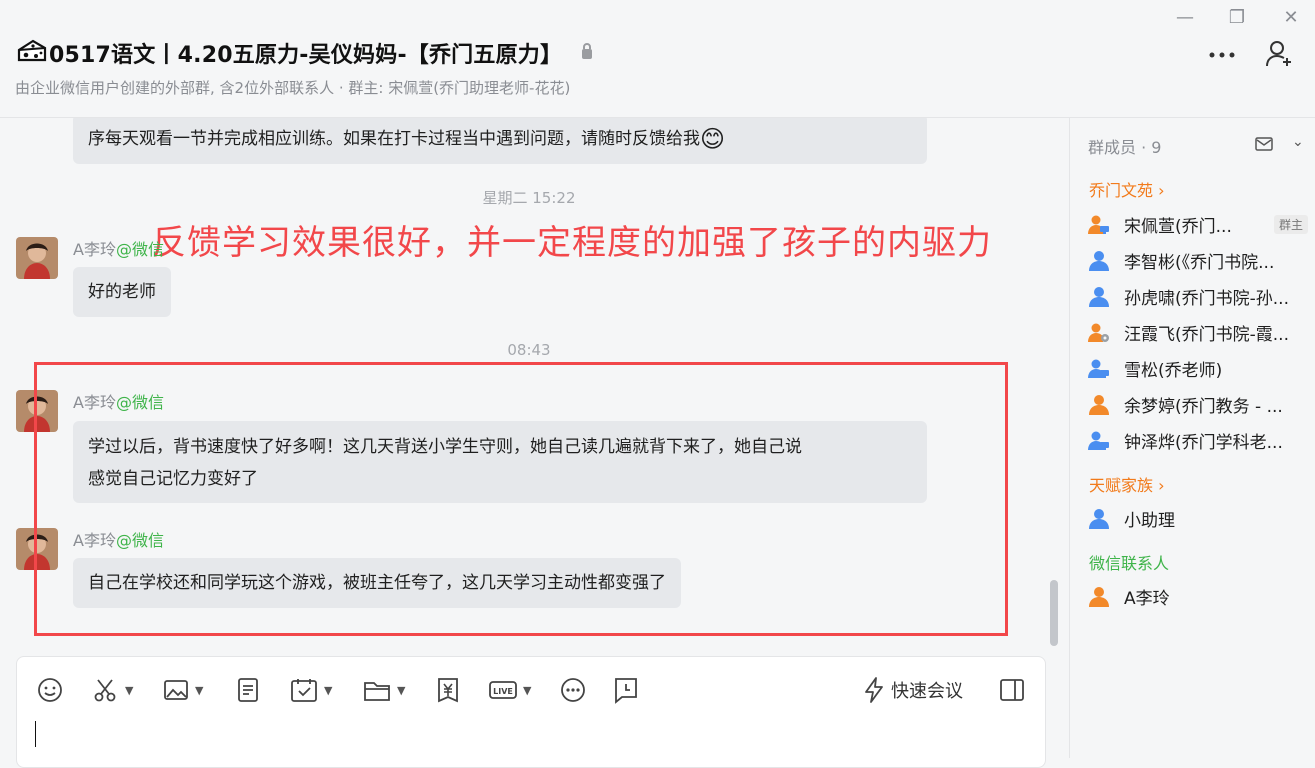  What do you see at coordinates (1198, 518) in the screenshot?
I see `member-item: 小助理` at bounding box center [1198, 518].